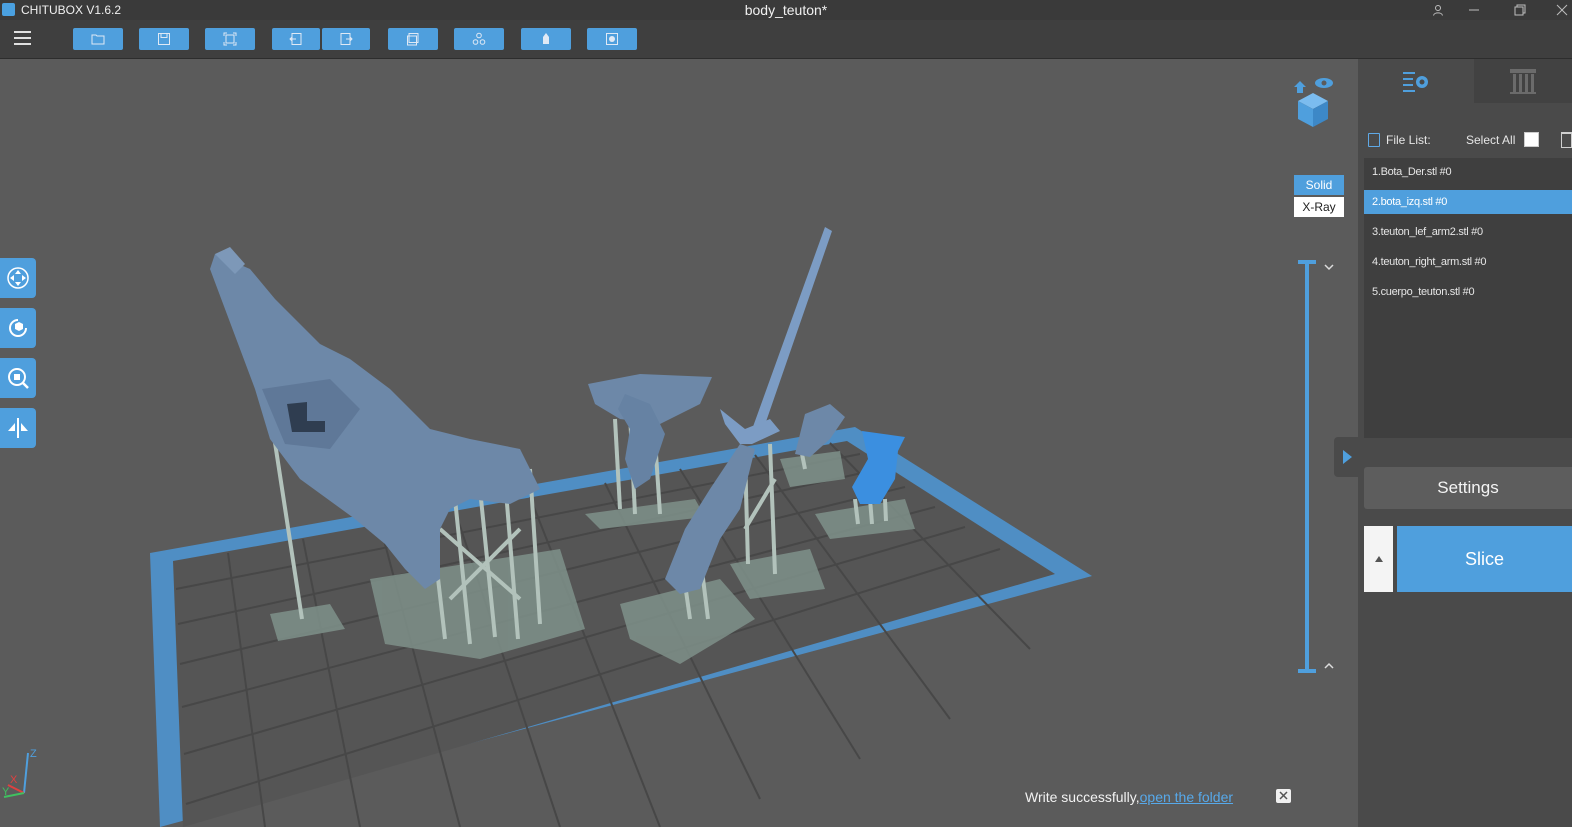 The width and height of the screenshot is (1572, 827). What do you see at coordinates (1531, 139) in the screenshot?
I see `select-all-checkbox` at bounding box center [1531, 139].